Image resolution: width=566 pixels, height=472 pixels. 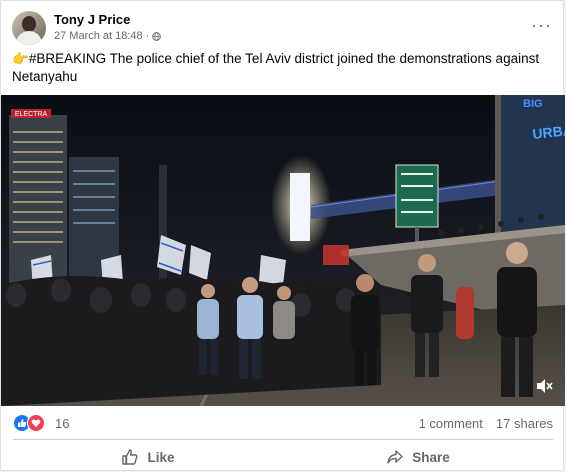 I want to click on more-options-icon: ···, so click(x=541, y=25).